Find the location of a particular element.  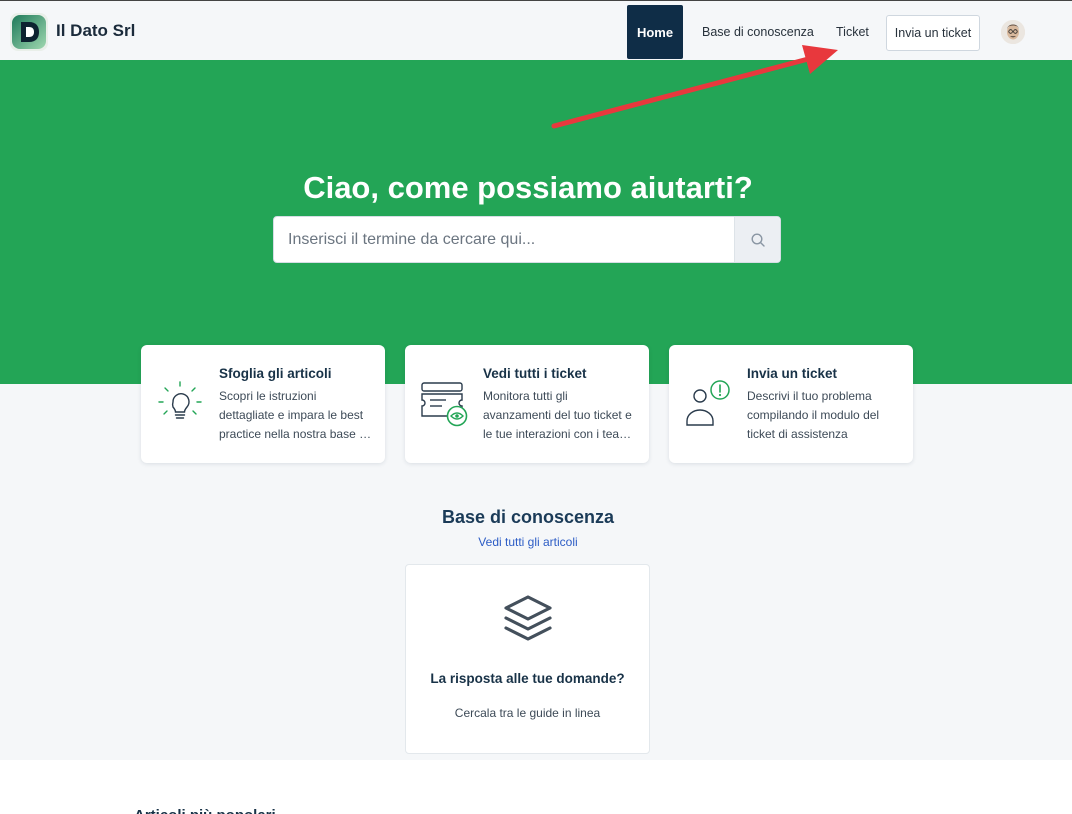

annotation-arrow-icon is located at coordinates (694, 87).